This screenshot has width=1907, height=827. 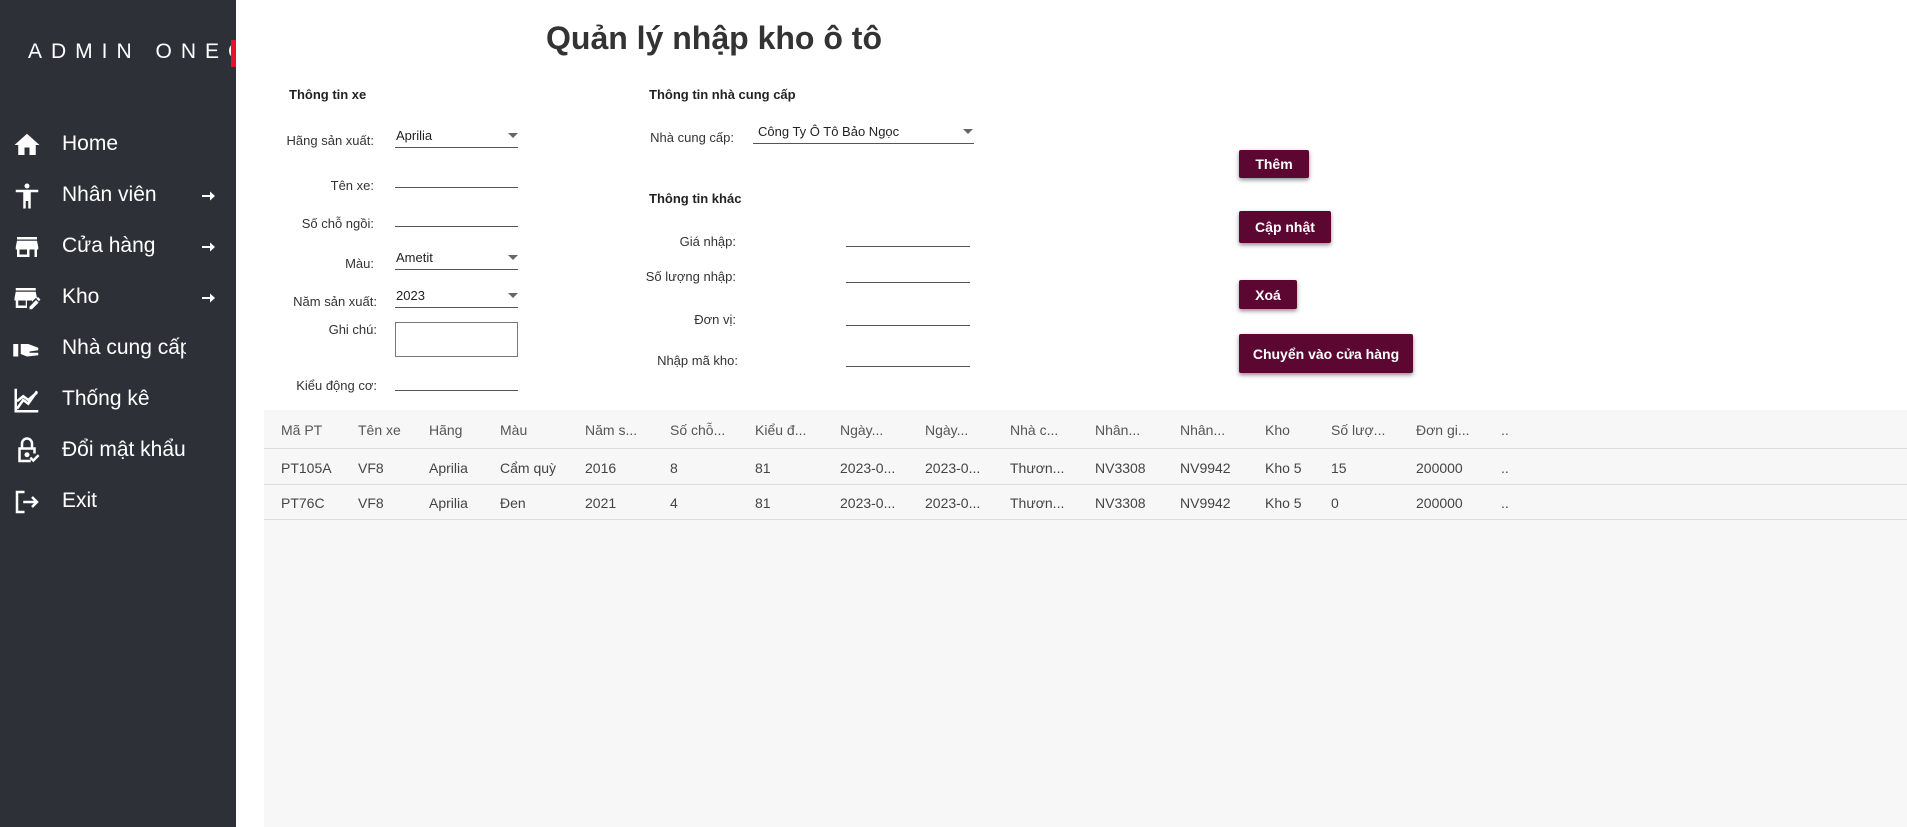 What do you see at coordinates (601, 503) in the screenshot?
I see `table-cell: 2021` at bounding box center [601, 503].